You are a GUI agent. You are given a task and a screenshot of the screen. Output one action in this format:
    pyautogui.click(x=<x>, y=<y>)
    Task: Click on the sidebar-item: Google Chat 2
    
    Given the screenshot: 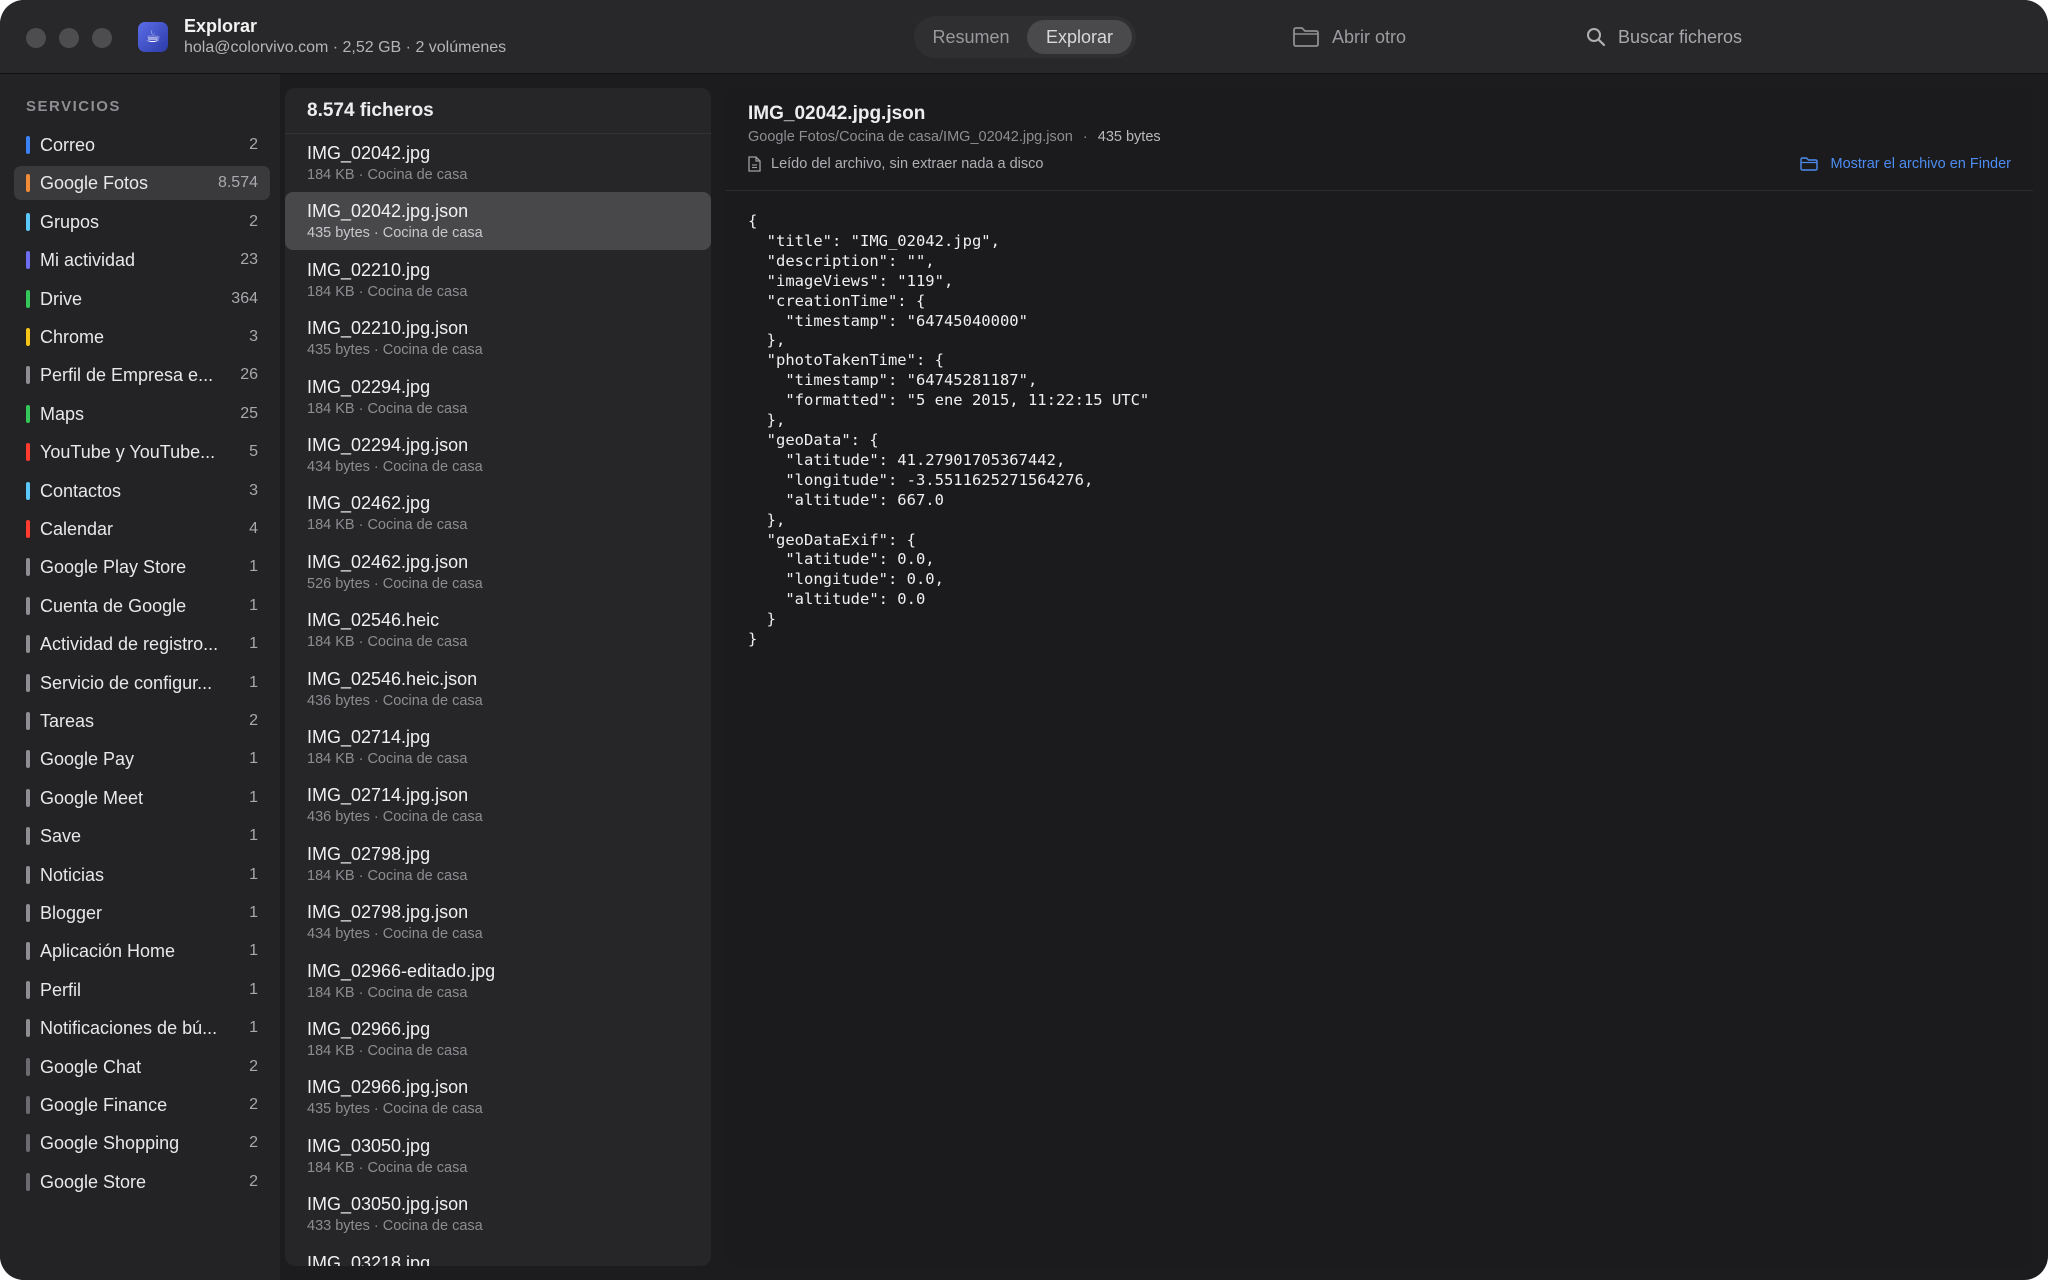 What is the action you would take?
    pyautogui.click(x=142, y=1067)
    